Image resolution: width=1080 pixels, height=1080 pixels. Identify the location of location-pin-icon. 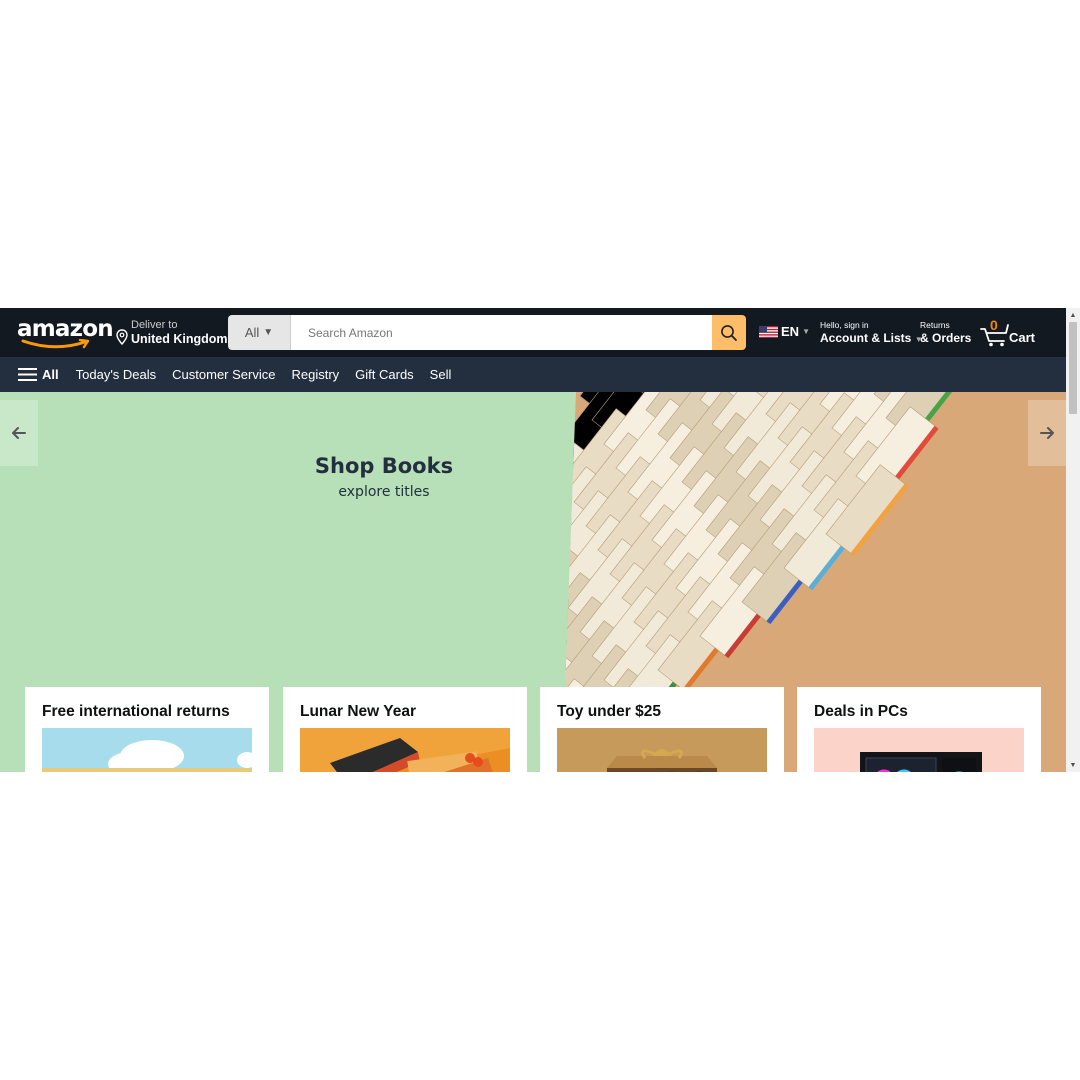
(122, 337).